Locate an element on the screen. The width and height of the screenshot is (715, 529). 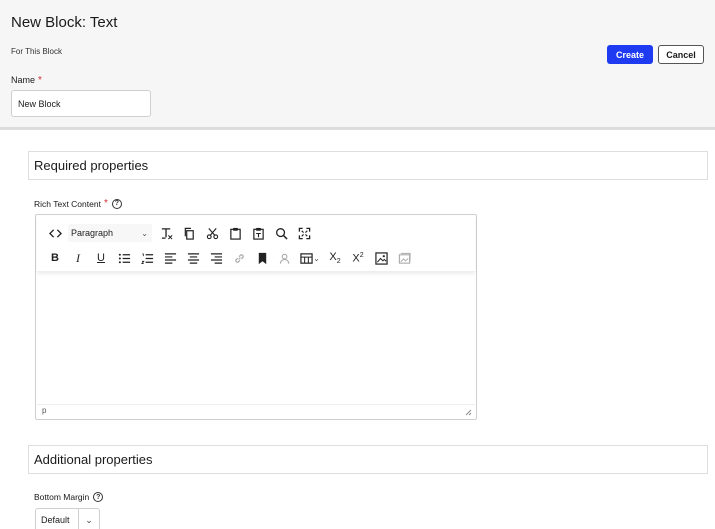
toolbar-row-2: B I U ⌄ X2 X2 is located at coordinates (231, 258).